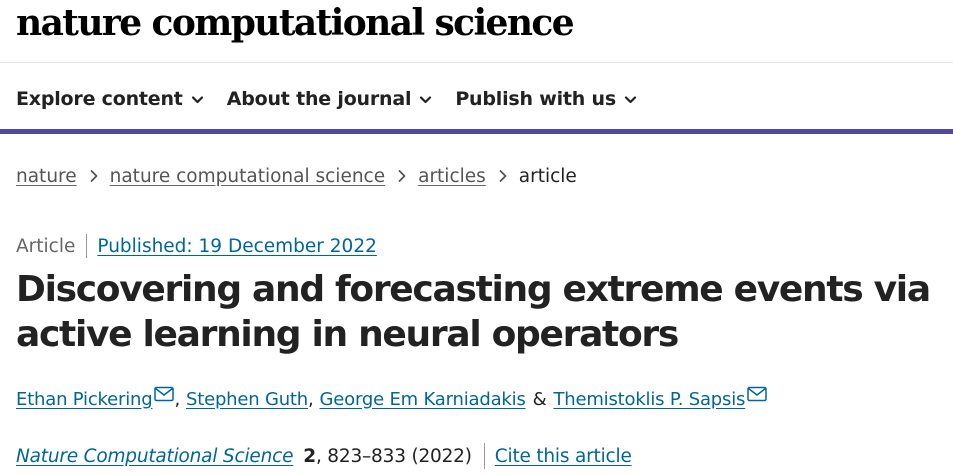  Describe the element at coordinates (87, 246) in the screenshot. I see `meta-divider` at that location.